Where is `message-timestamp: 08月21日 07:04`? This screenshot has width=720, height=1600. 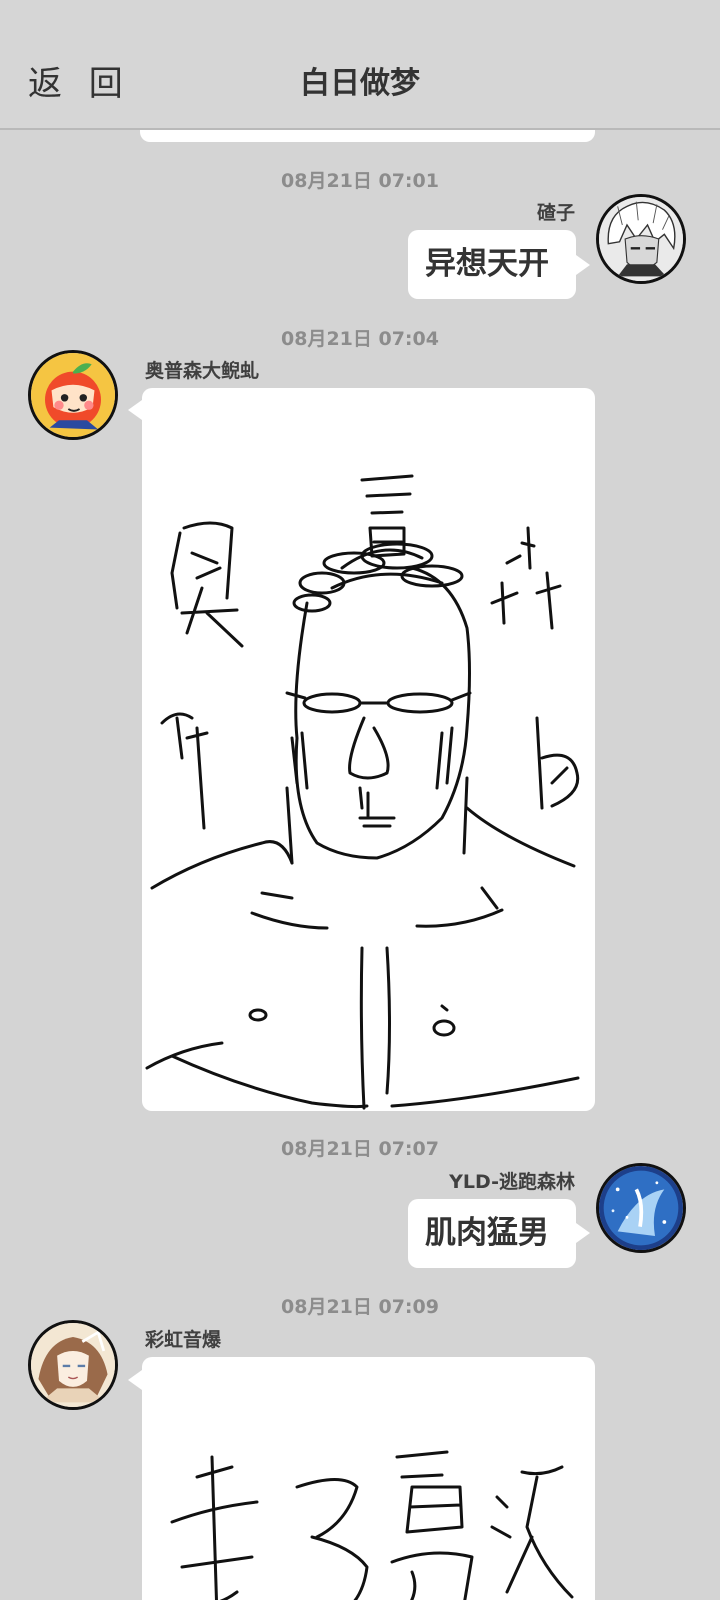 message-timestamp: 08月21日 07:04 is located at coordinates (360, 339).